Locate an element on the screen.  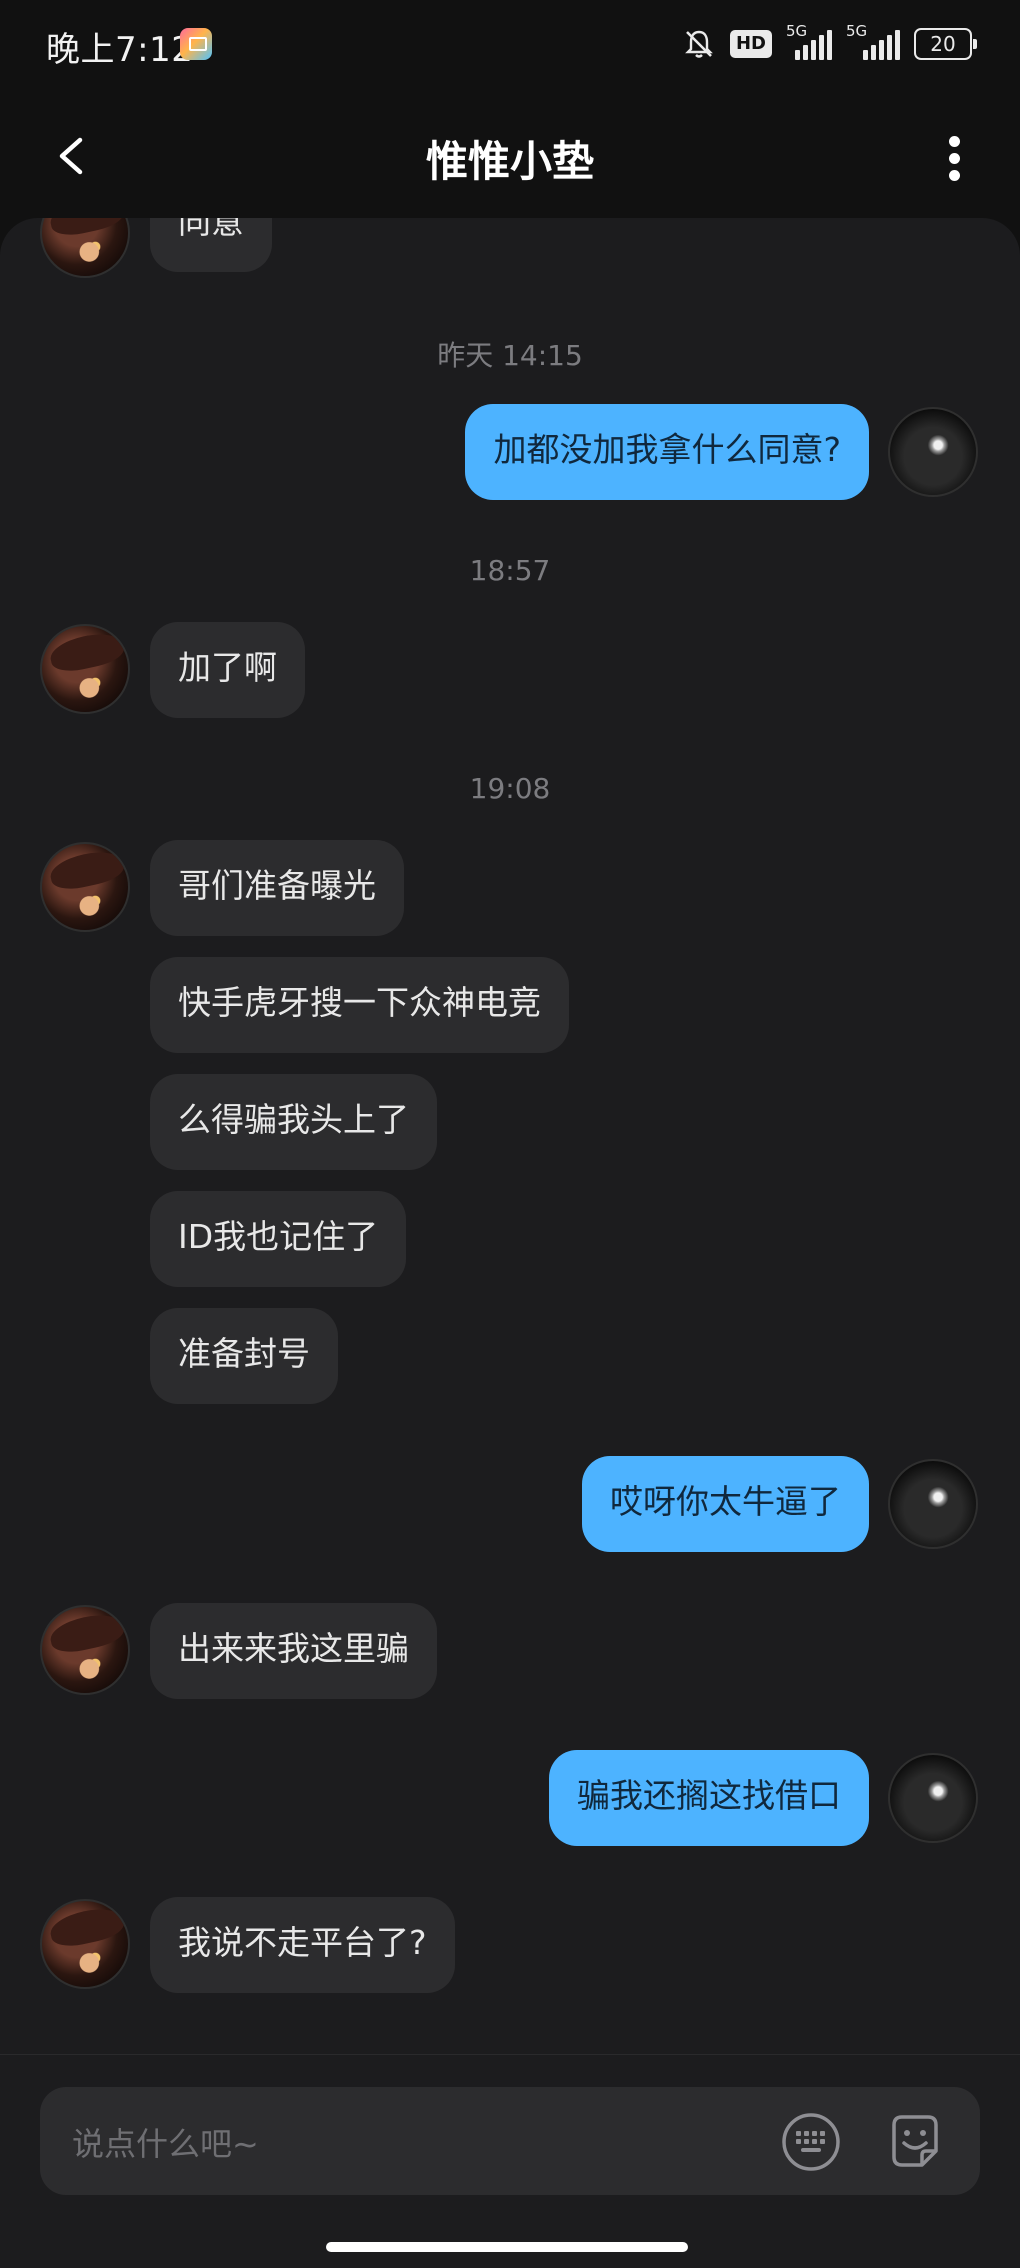
message-bubble: 加都没加我拿什么同意? is located at coordinates (667, 452).